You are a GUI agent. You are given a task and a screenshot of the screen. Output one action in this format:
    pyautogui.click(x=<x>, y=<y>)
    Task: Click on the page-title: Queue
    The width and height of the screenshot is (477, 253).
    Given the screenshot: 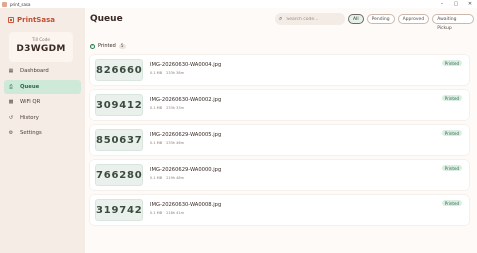 What is the action you would take?
    pyautogui.click(x=106, y=19)
    